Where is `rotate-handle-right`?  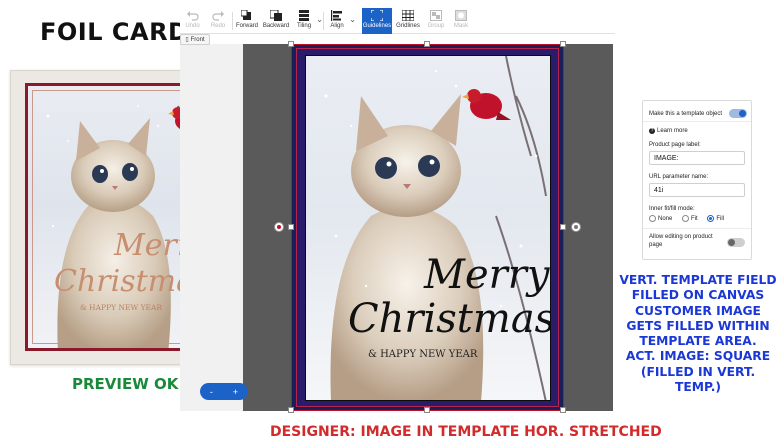 rotate-handle-right is located at coordinates (576, 227).